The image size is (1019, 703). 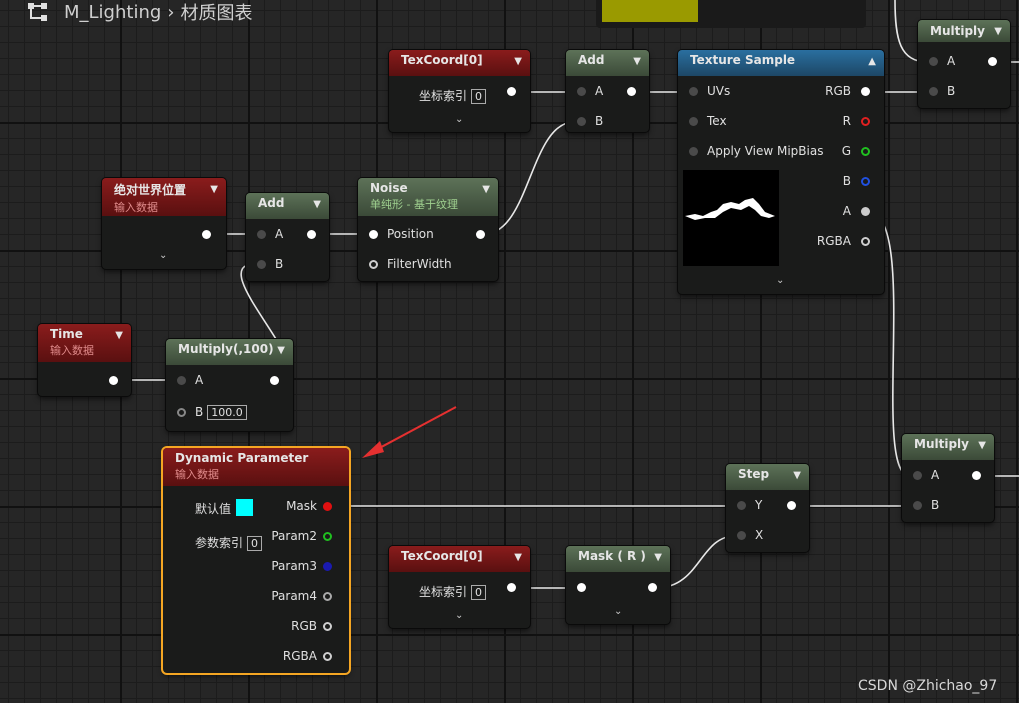 I want to click on b-value-field: 100.0, so click(x=227, y=412).